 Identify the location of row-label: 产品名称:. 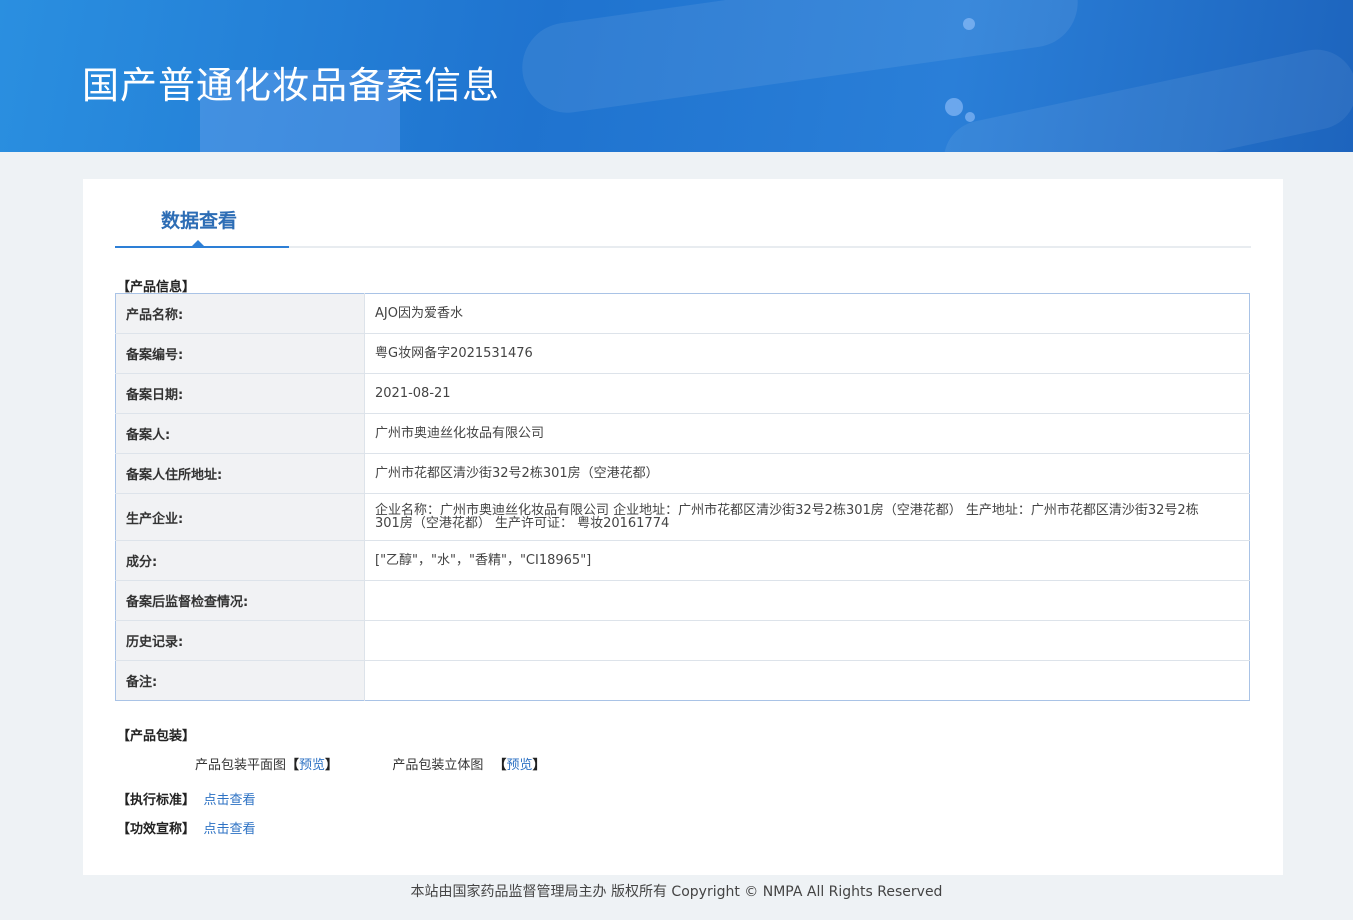
(240, 313).